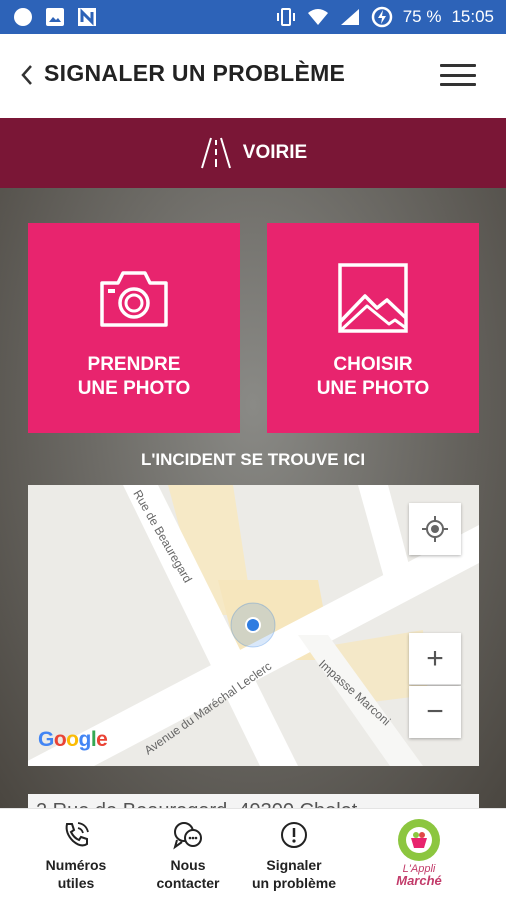 The height and width of the screenshot is (900, 506). Describe the element at coordinates (373, 376) in the screenshot. I see `choose-photo-label: CHOISIR UNE PHOTO` at that location.